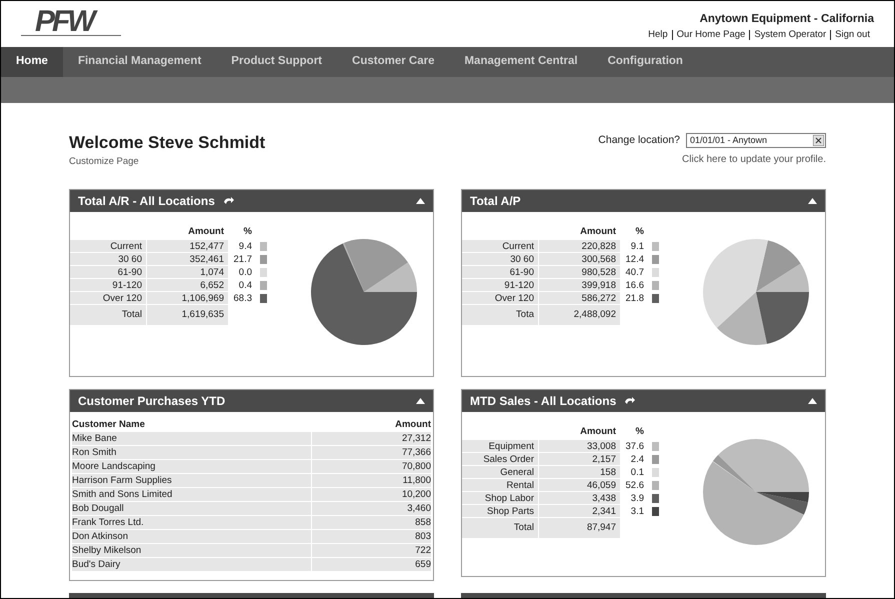 This screenshot has width=895, height=599. I want to click on column-header: Customer Name, so click(109, 425).